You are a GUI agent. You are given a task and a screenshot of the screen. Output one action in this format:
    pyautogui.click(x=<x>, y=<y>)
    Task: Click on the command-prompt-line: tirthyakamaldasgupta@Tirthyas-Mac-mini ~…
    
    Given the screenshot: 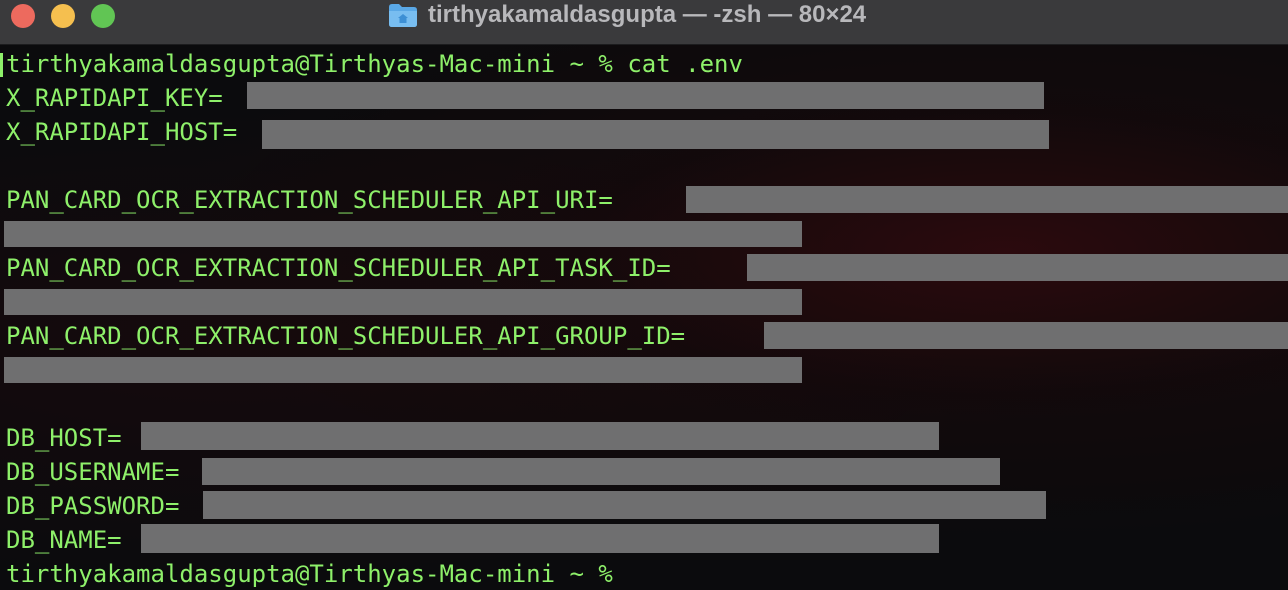 What is the action you would take?
    pyautogui.click(x=374, y=64)
    